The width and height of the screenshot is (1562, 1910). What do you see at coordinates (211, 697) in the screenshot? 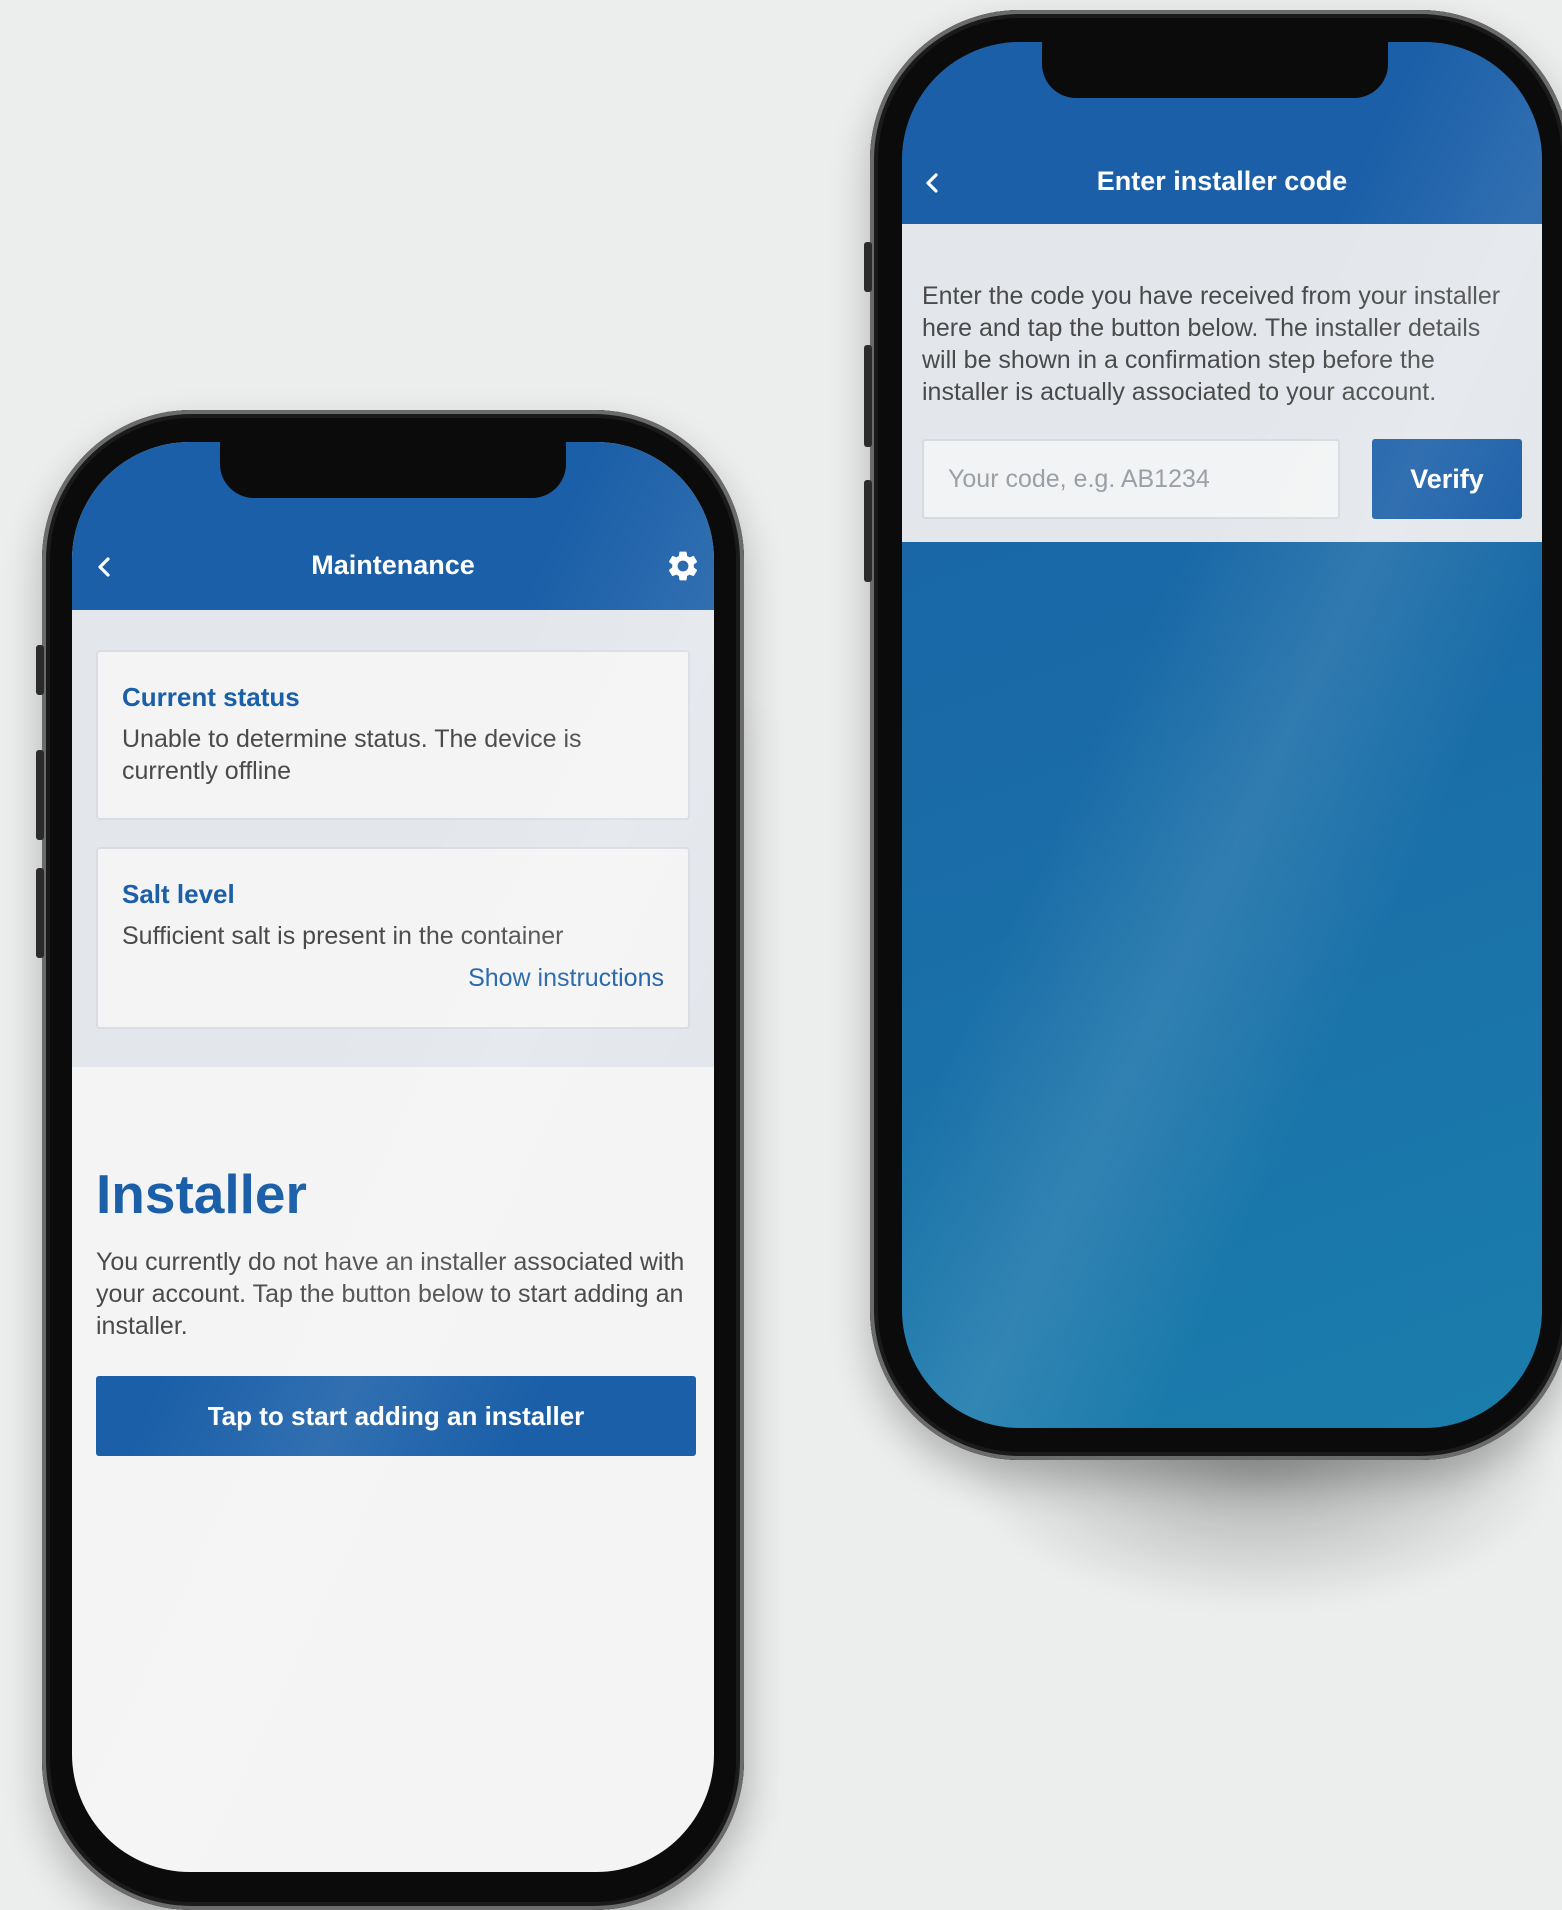
I see `card-title: Current status` at bounding box center [211, 697].